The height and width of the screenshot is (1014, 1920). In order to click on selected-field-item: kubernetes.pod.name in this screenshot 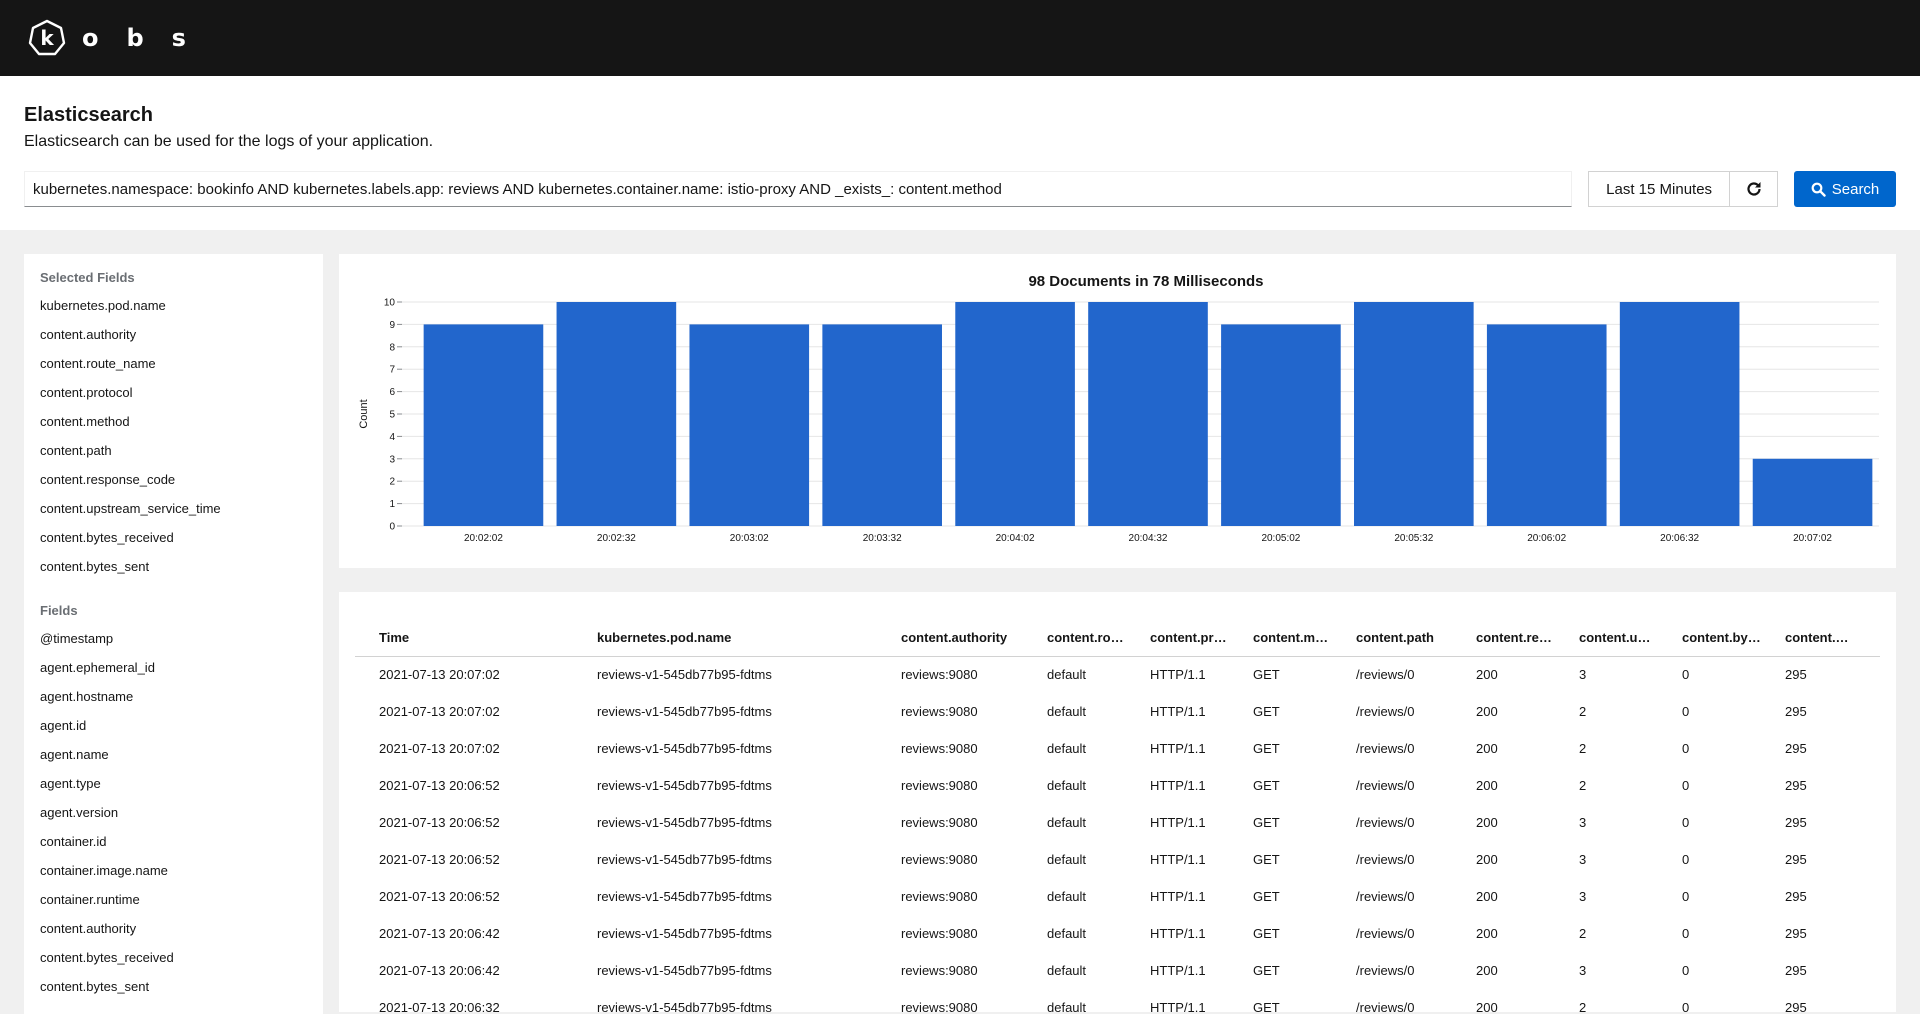, I will do `click(173, 305)`.